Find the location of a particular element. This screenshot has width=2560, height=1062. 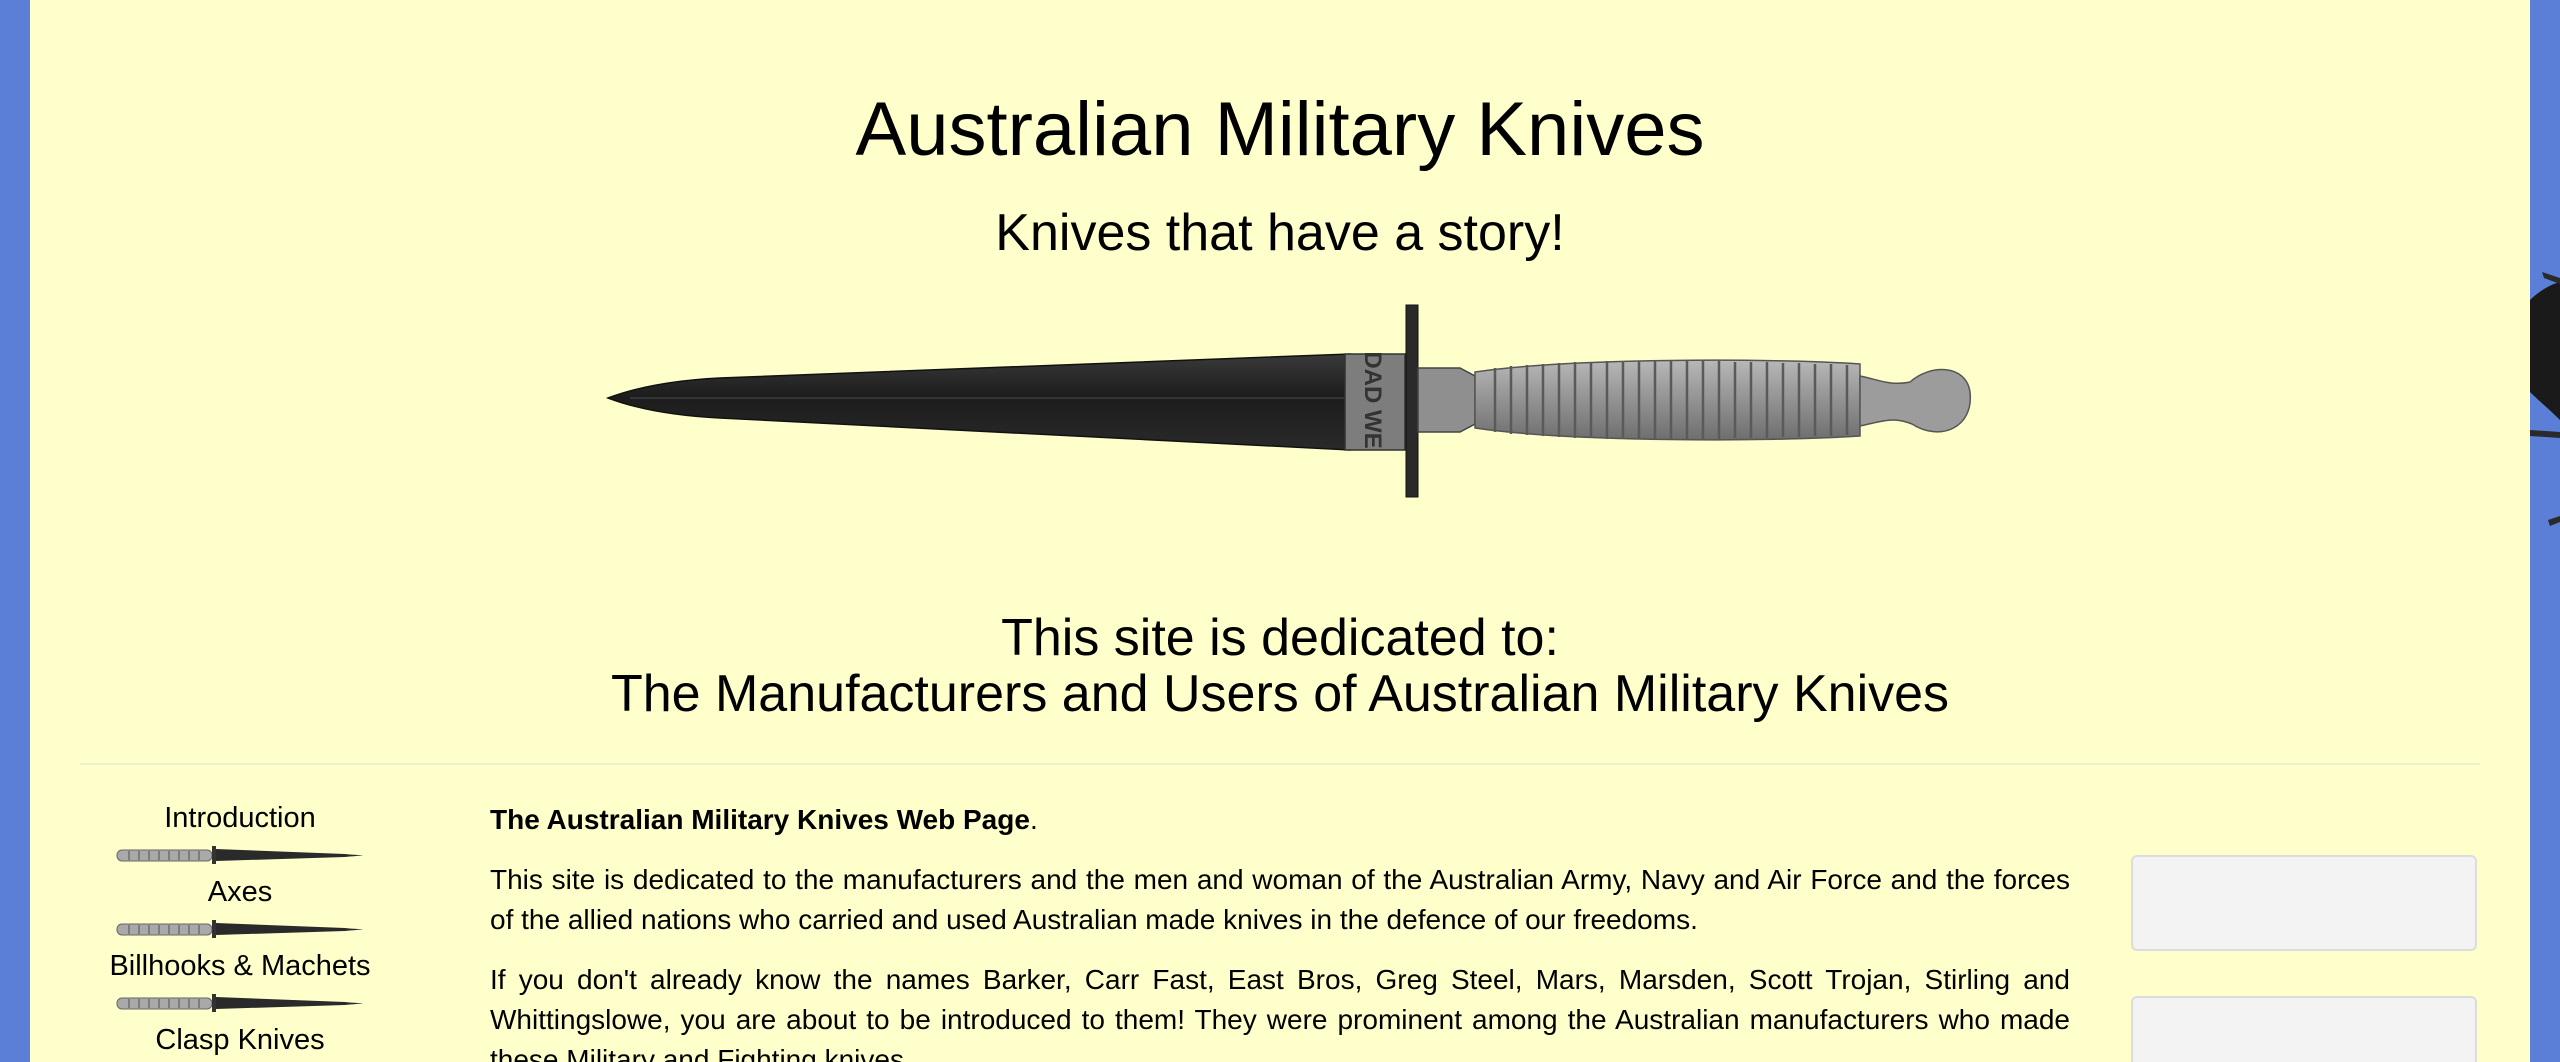

site-subtitle: Knives that have a story! is located at coordinates (1280, 233).